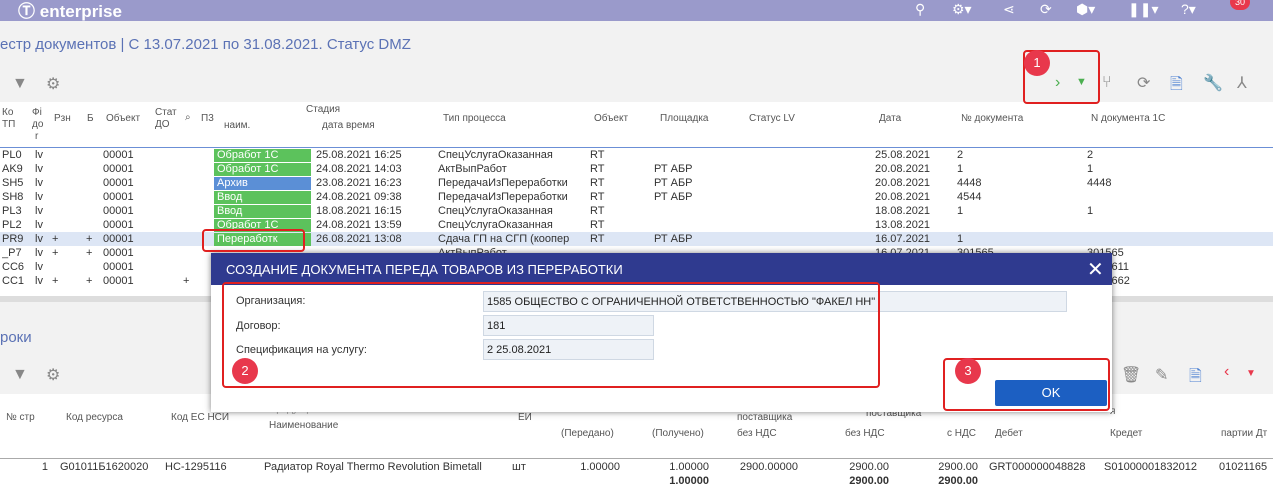  What do you see at coordinates (375, 197) in the screenshot?
I see `grid-cell-dt: 24.08.2021 09:38` at bounding box center [375, 197].